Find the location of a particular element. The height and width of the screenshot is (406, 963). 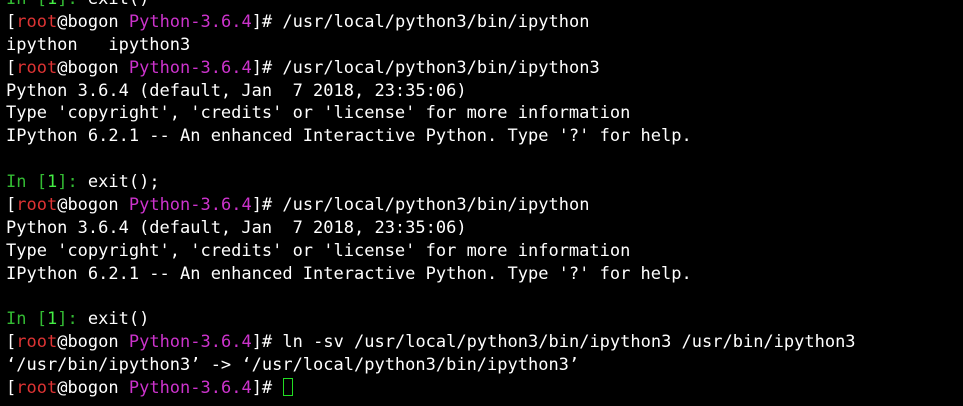

terminal-text-text: ]# is located at coordinates (267, 388).